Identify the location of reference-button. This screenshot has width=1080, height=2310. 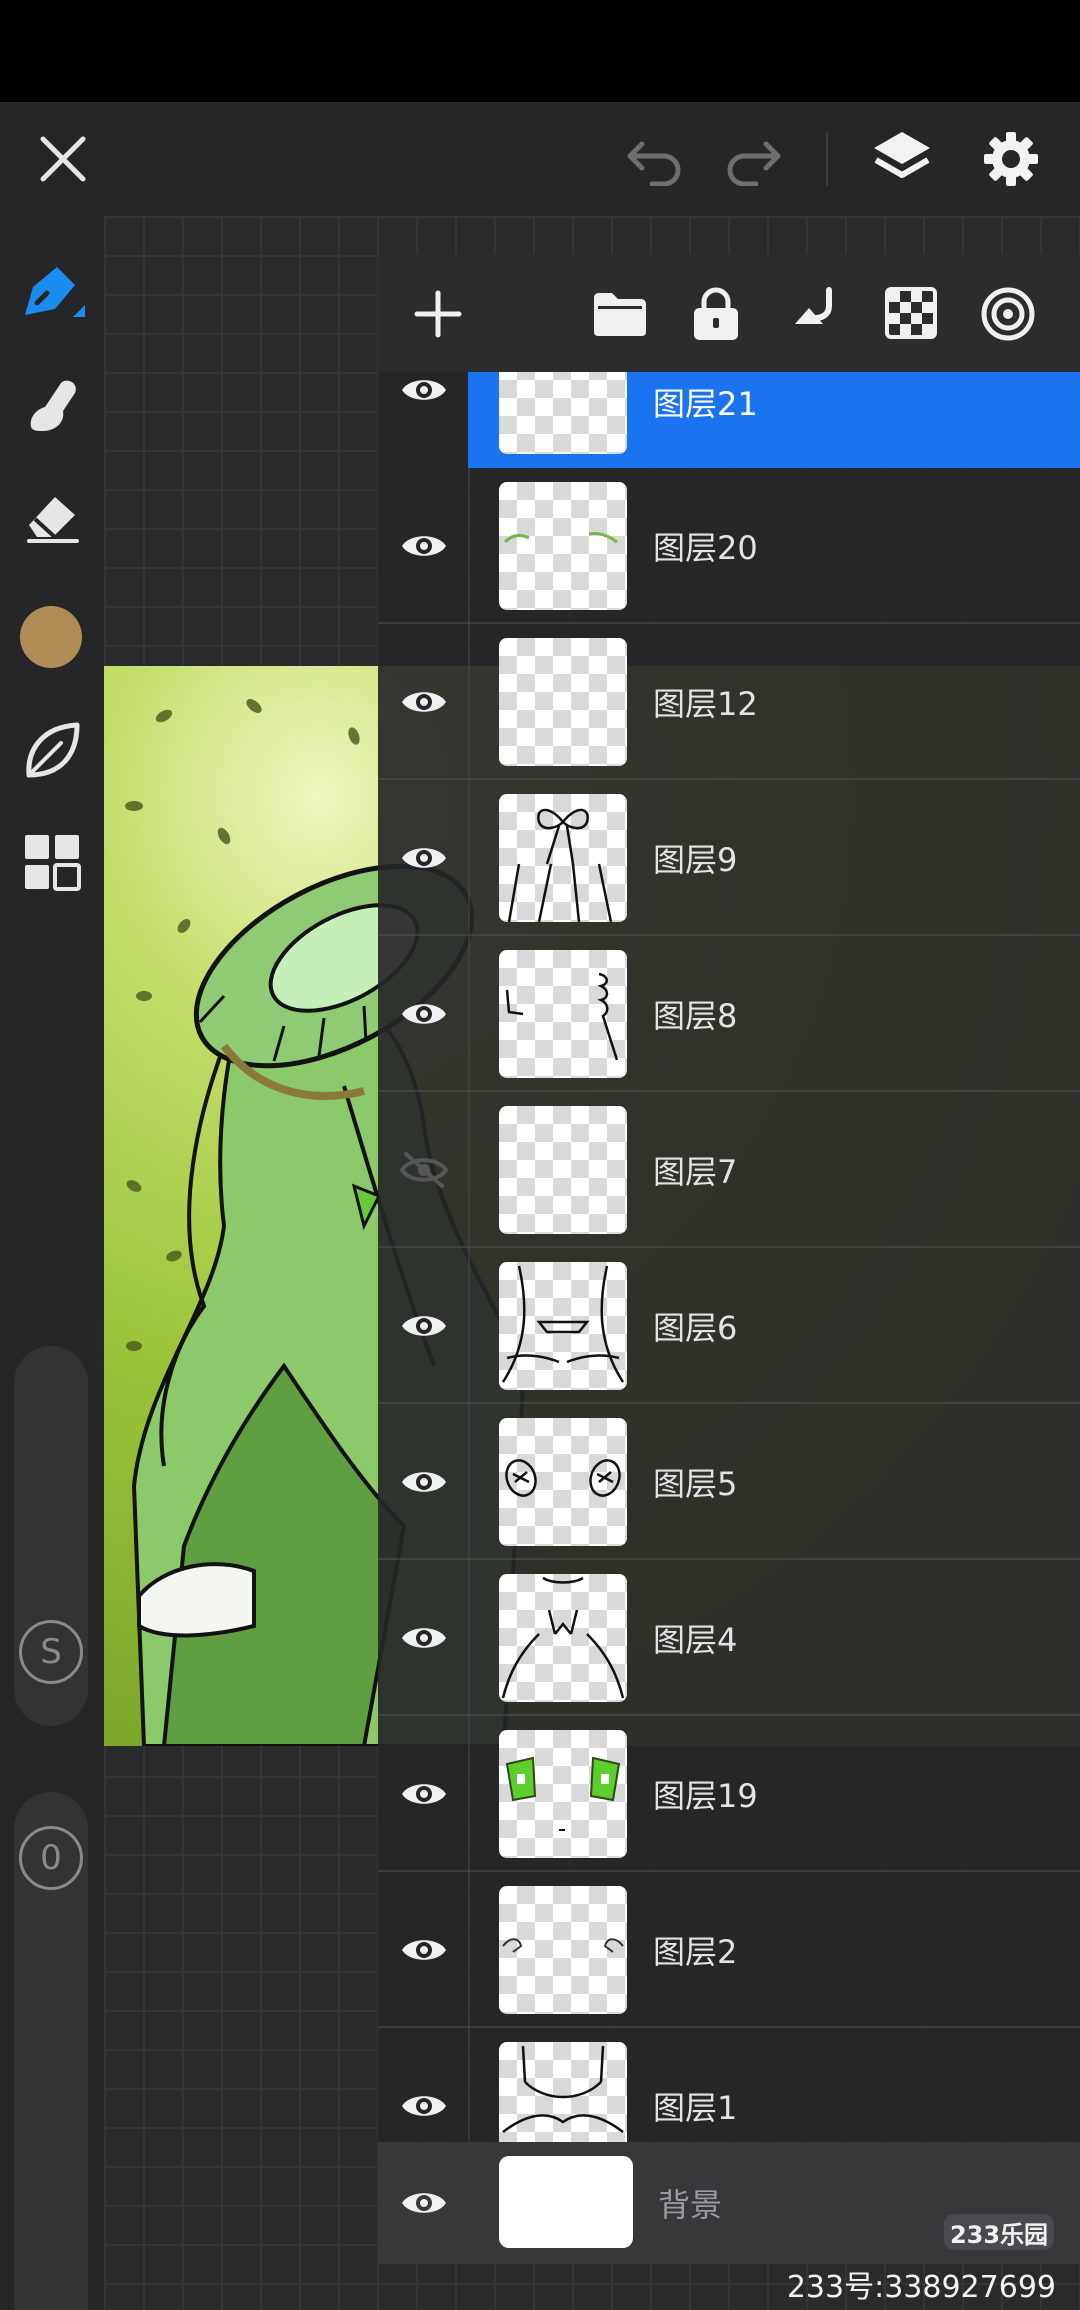
(1008, 314).